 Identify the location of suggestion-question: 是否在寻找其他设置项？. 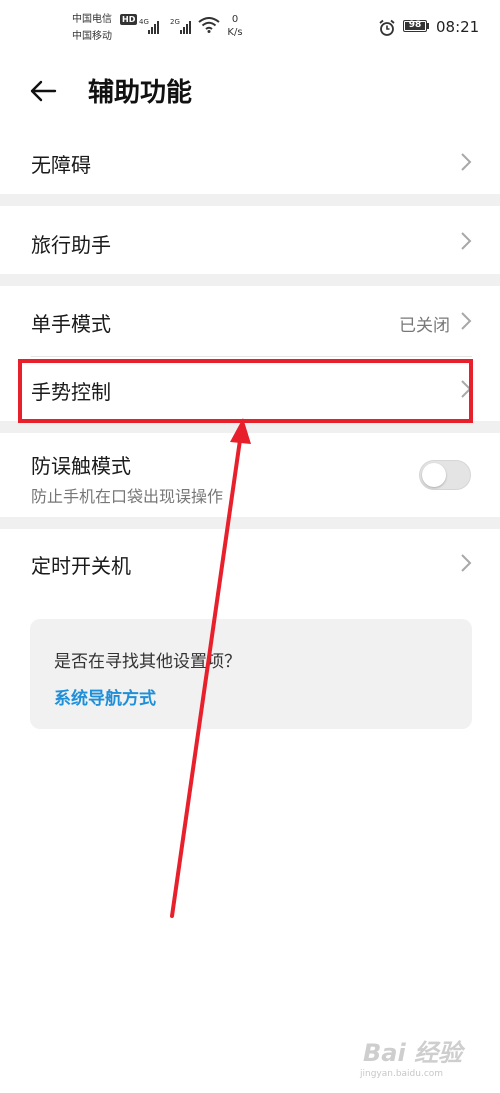
(147, 662).